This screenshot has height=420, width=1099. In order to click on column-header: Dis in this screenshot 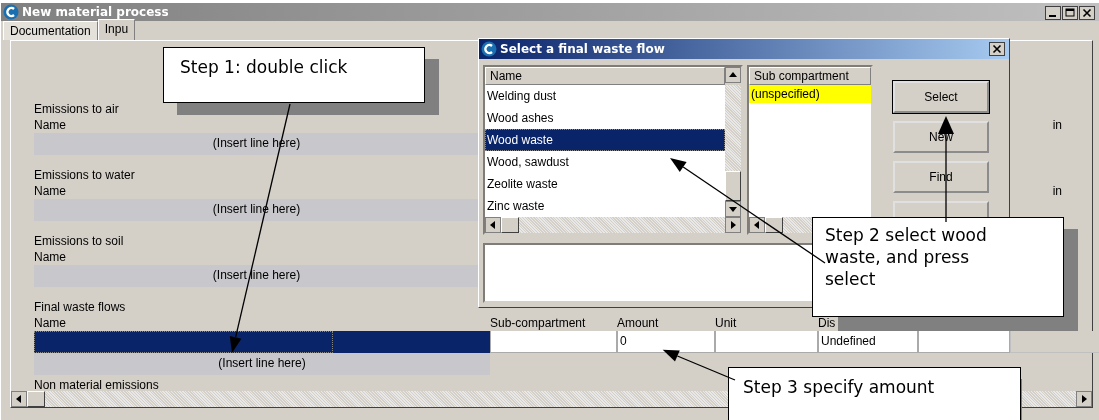, I will do `click(827, 323)`.